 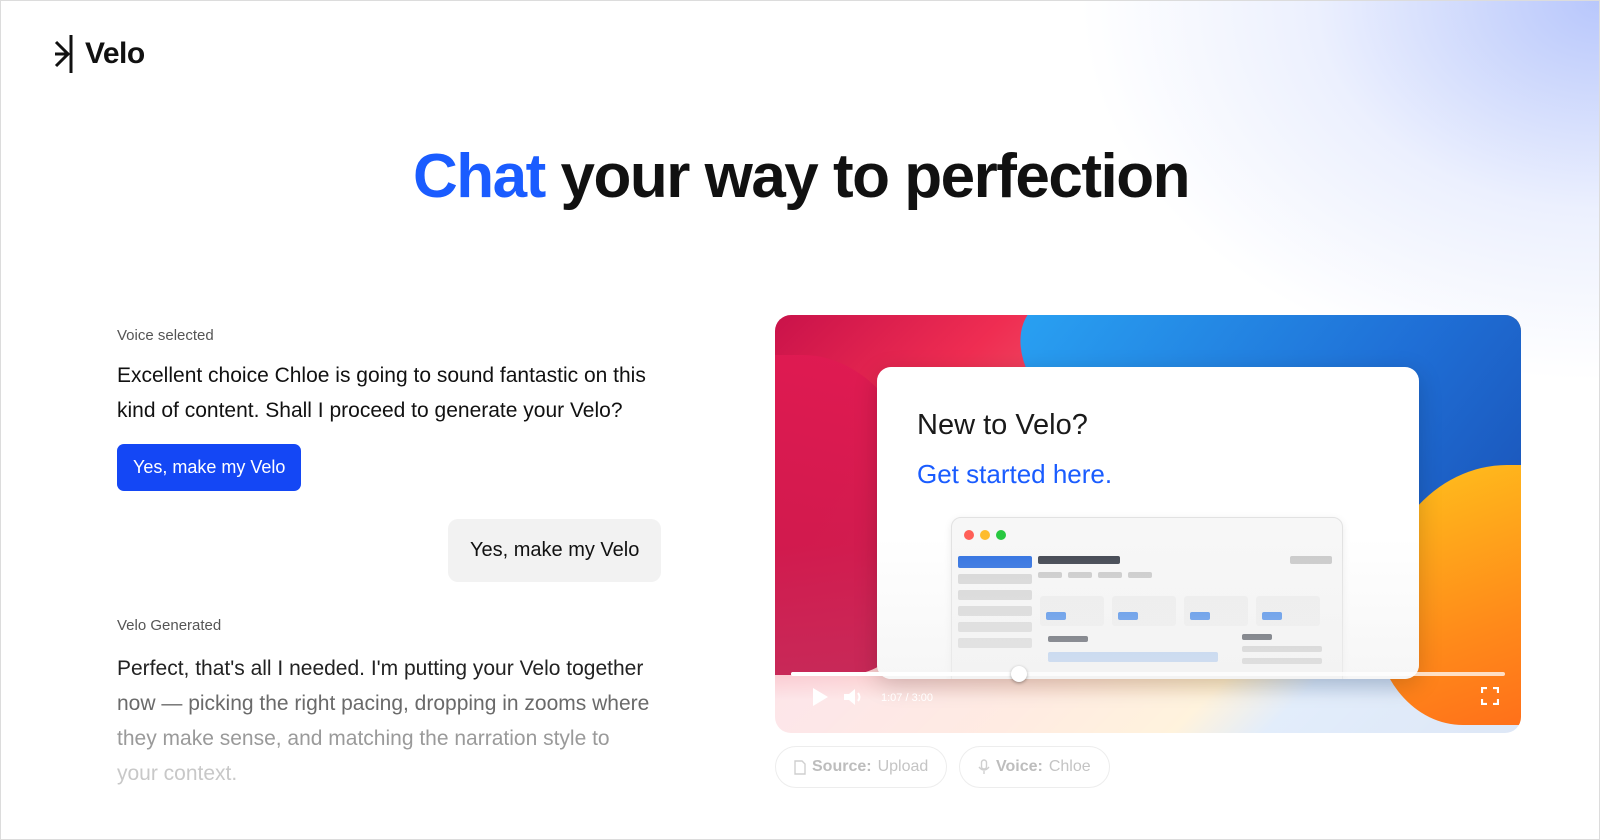 What do you see at coordinates (800, 767) in the screenshot?
I see `document-icon` at bounding box center [800, 767].